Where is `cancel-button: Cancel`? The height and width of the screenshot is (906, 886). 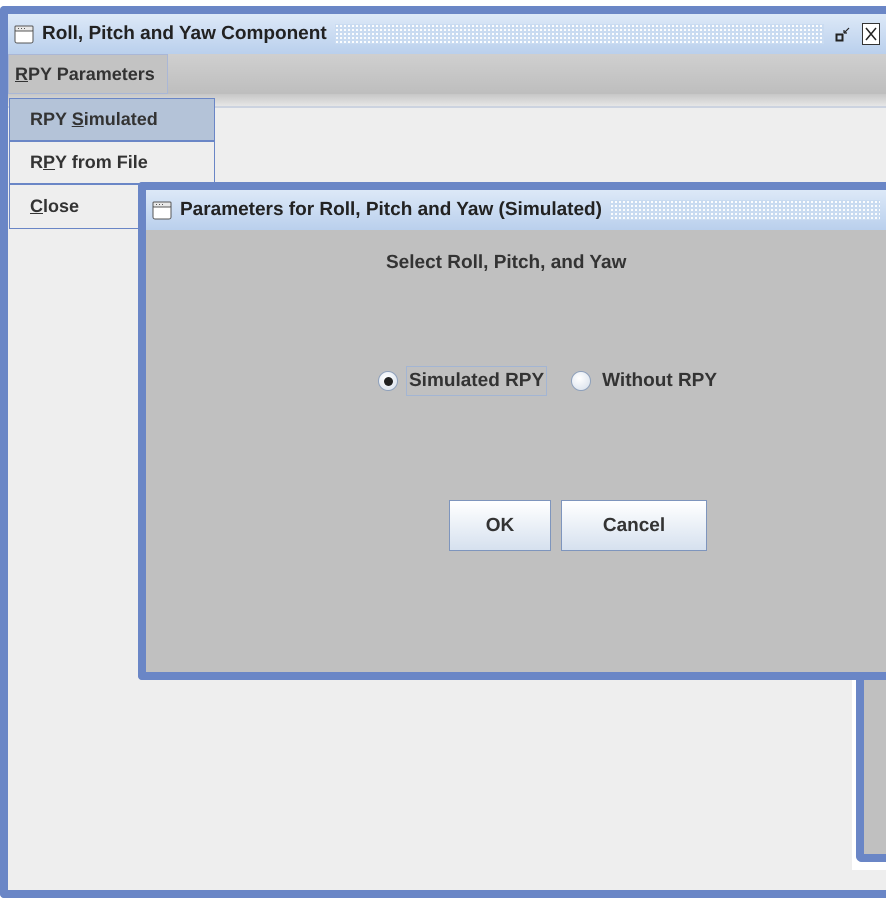
cancel-button: Cancel is located at coordinates (634, 525).